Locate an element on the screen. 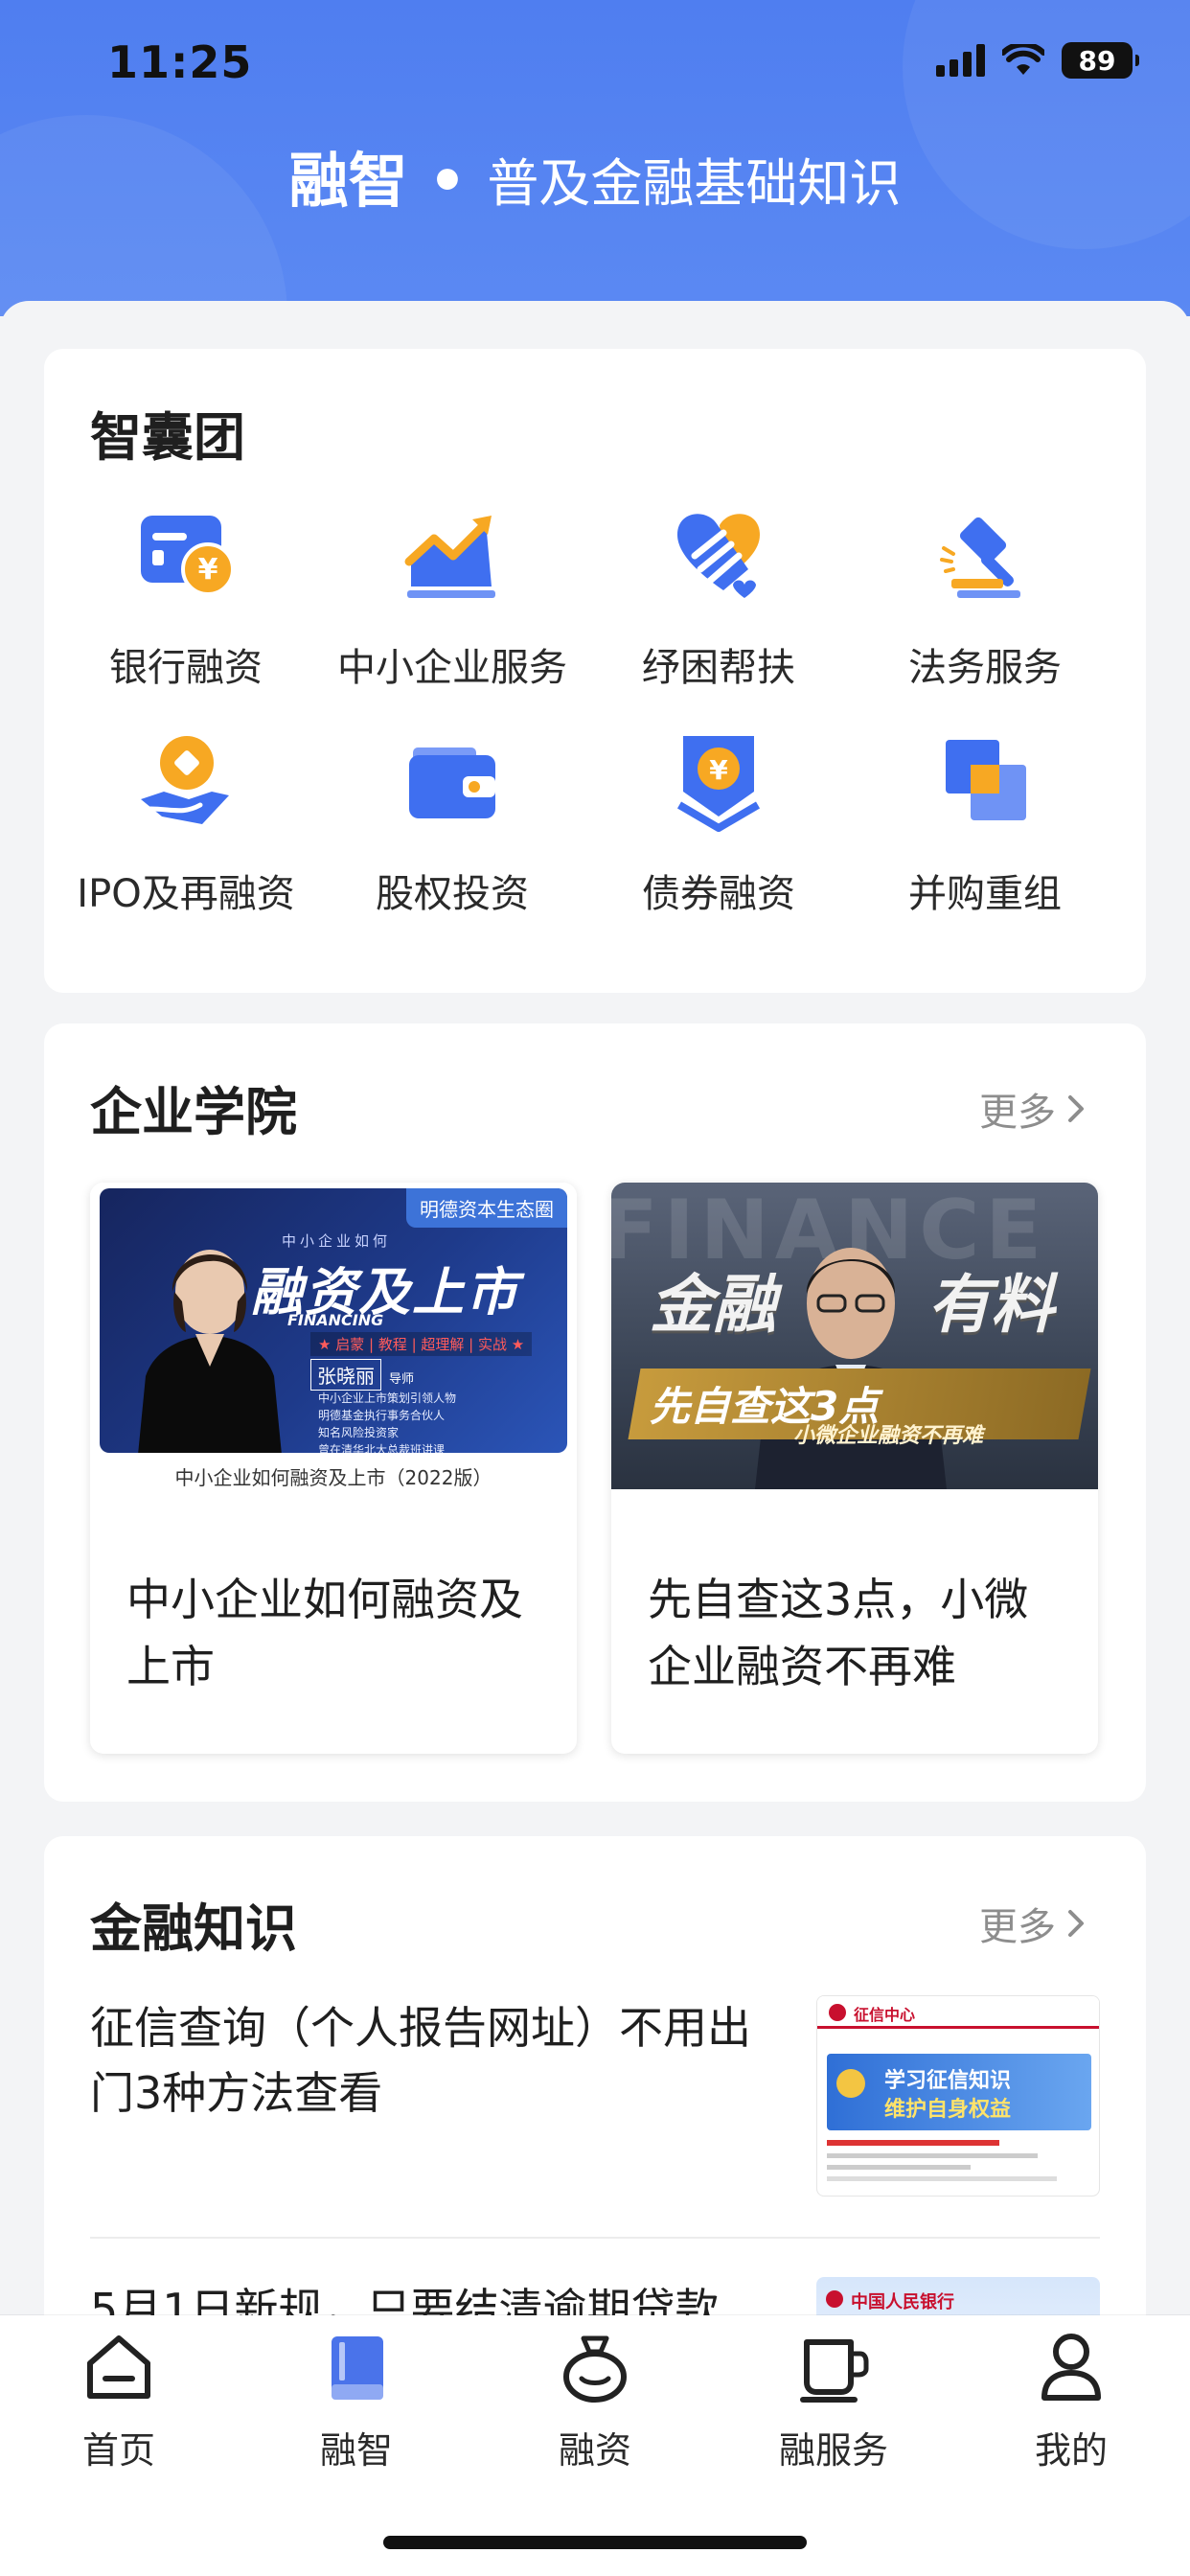 Image resolution: width=1190 pixels, height=2576 pixels. knowledge-more-link: 更多 is located at coordinates (1033, 1924).